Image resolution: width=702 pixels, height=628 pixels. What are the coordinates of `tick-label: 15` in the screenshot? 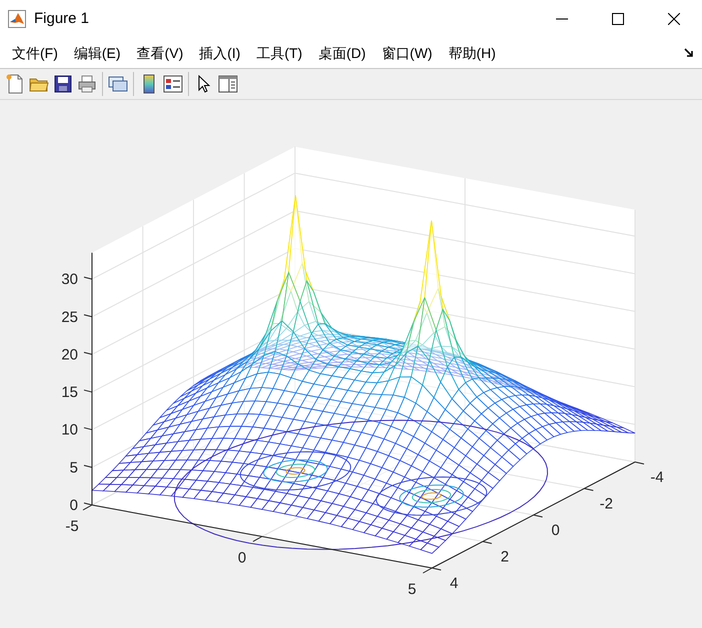 It's located at (69, 393).